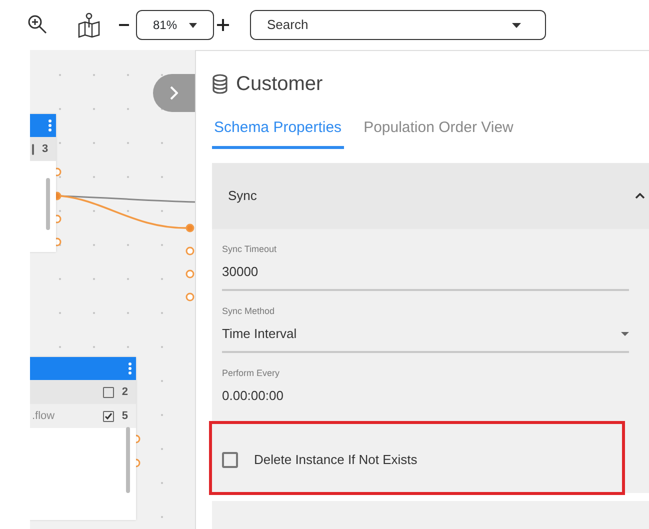 Image resolution: width=649 pixels, height=529 pixels. What do you see at coordinates (249, 311) in the screenshot?
I see `field-label: Sync Method` at bounding box center [249, 311].